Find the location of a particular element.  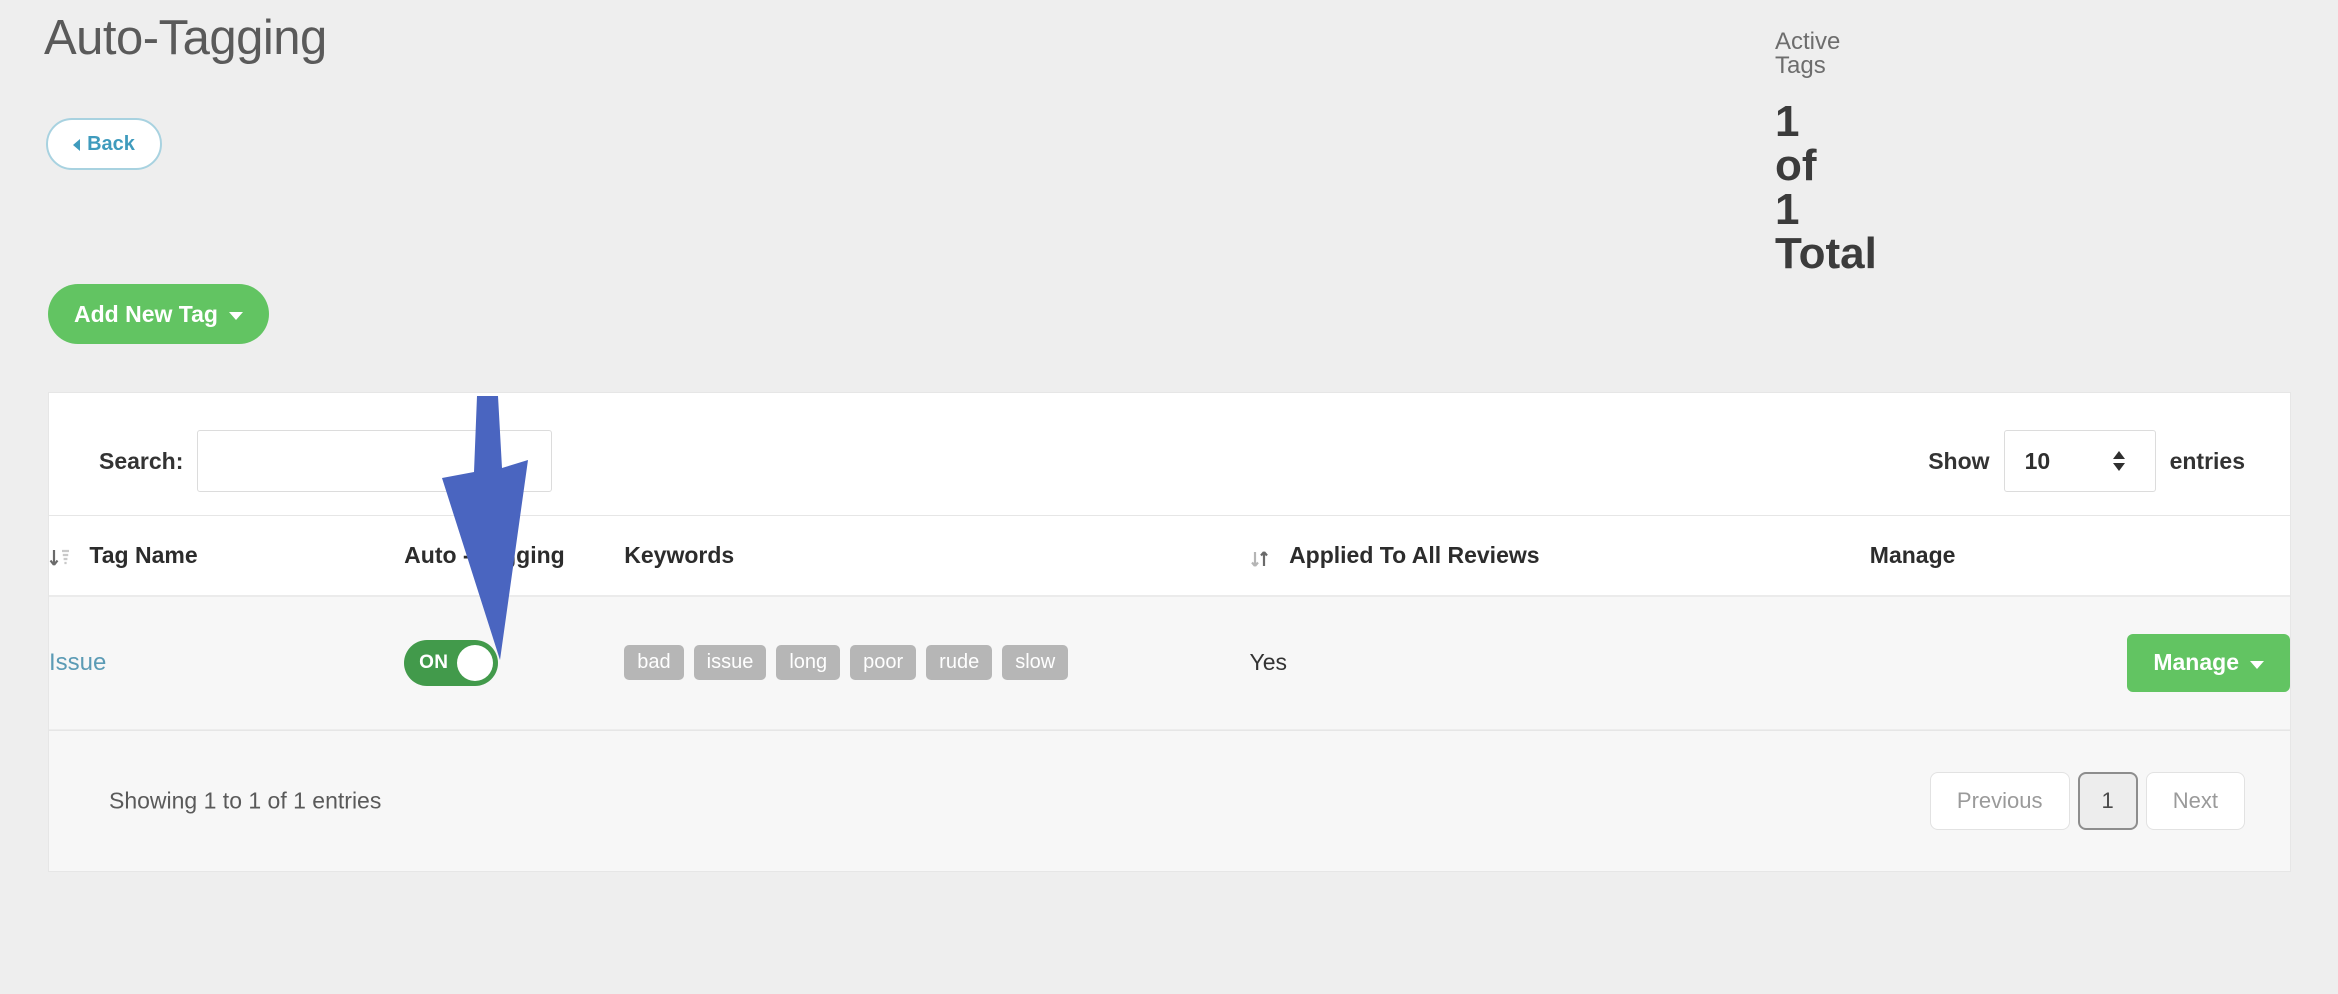

entries-control: Show 10 entries is located at coordinates (2086, 461).